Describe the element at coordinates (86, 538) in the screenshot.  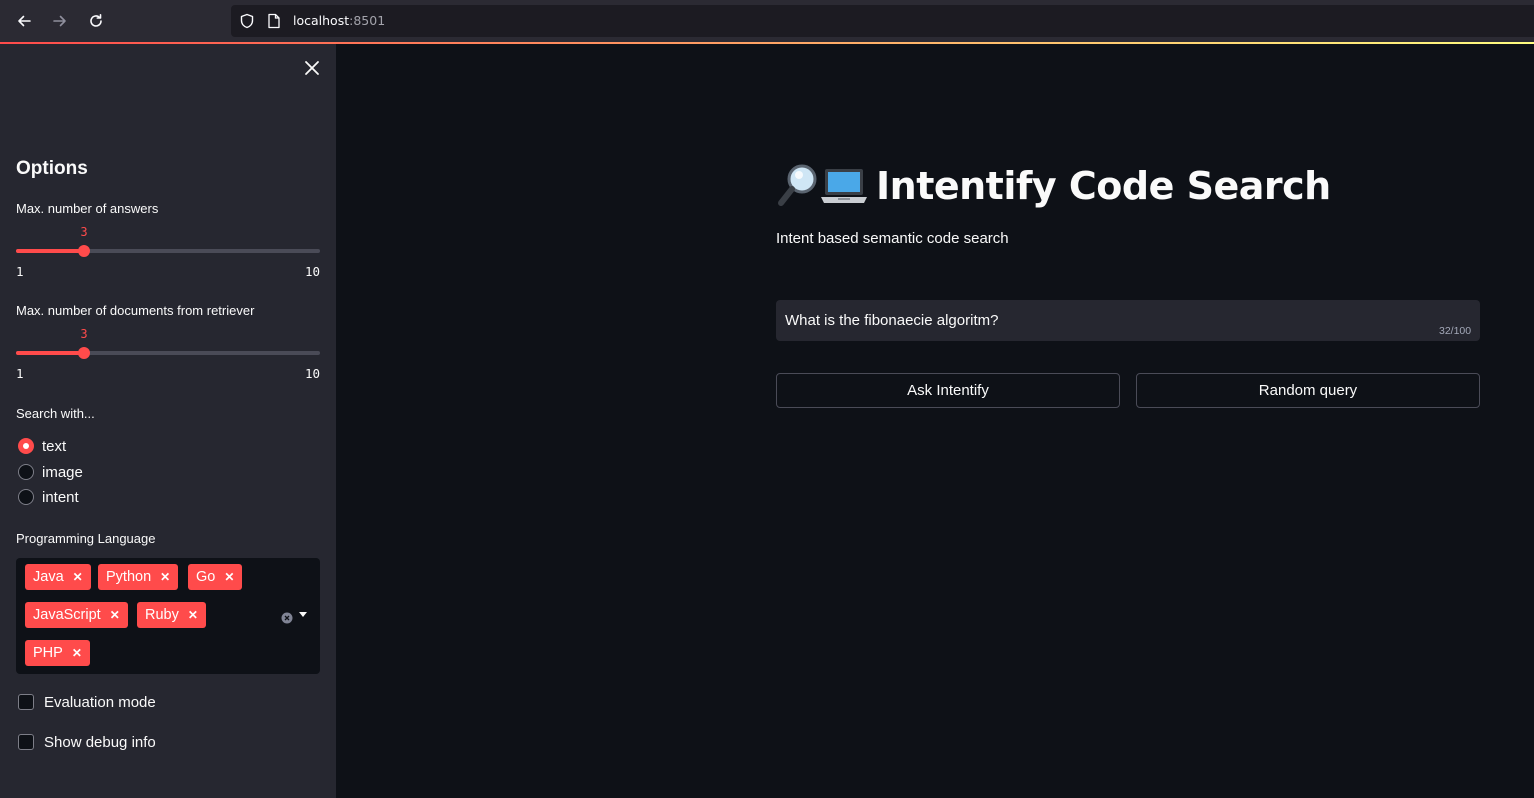
I see `programming-language-label: Programming Language` at that location.